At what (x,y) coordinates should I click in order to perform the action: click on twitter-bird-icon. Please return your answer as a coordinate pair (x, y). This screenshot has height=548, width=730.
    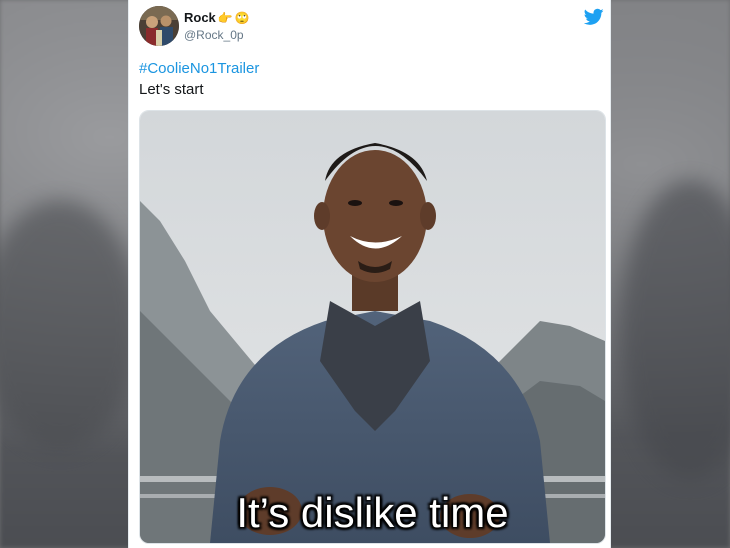
    Looking at the image, I should click on (594, 17).